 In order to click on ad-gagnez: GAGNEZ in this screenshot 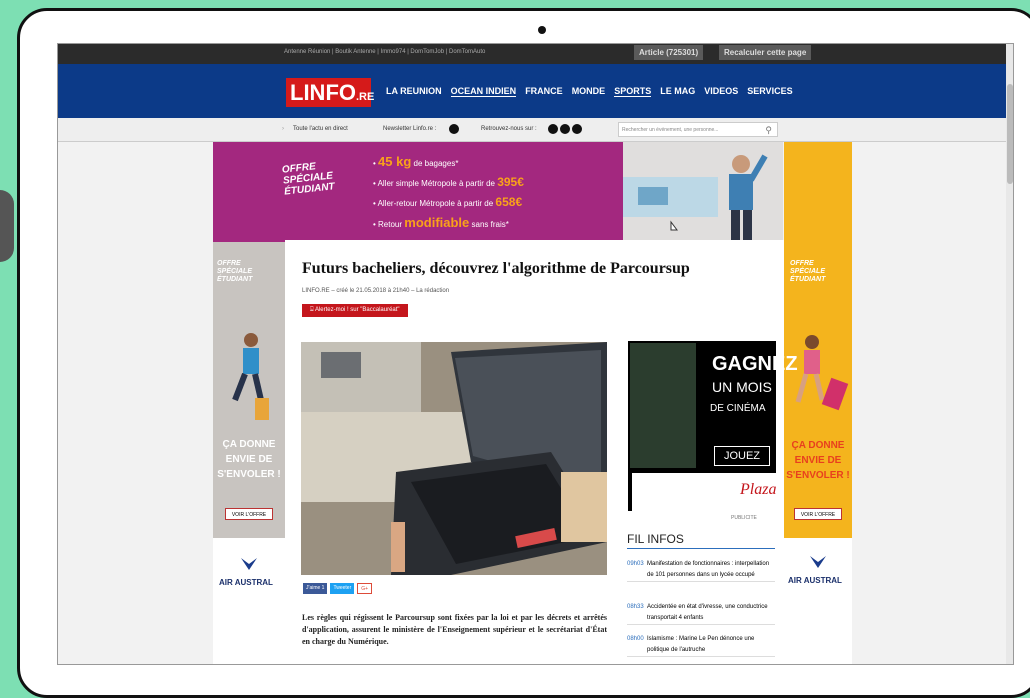, I will do `click(755, 364)`.